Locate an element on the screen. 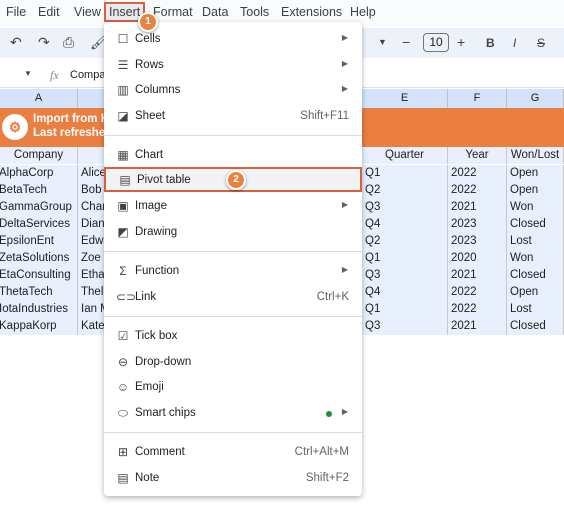 This screenshot has height=506, width=564. chart-icon: ▦ is located at coordinates (123, 155).